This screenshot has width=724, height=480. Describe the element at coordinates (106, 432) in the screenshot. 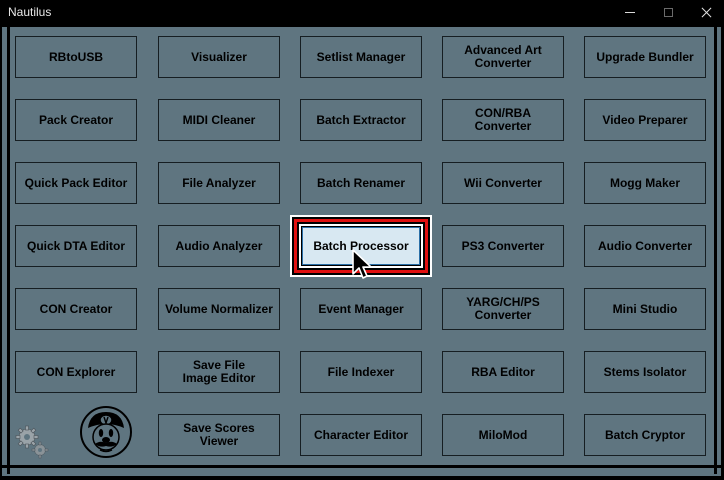

I see `mario-icon` at that location.